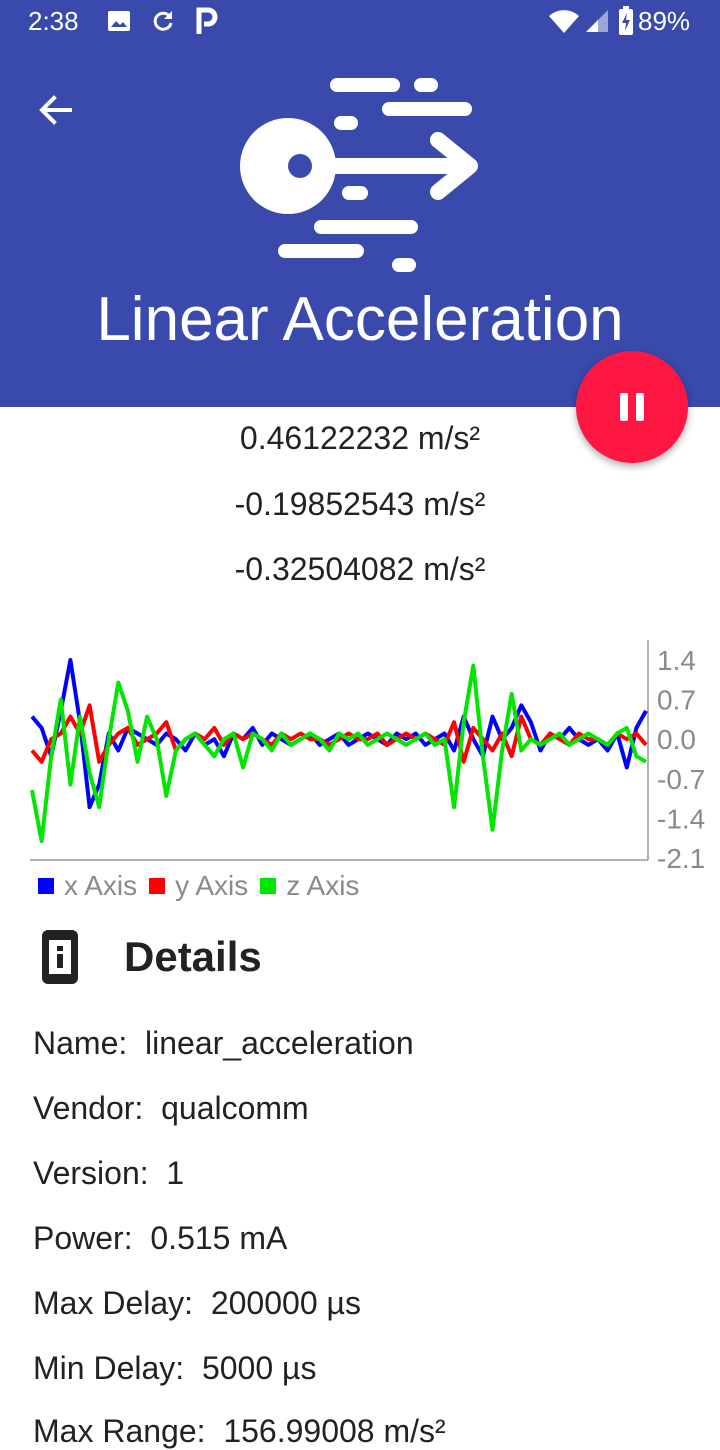  Describe the element at coordinates (681, 858) in the screenshot. I see `y-tick-label: -2.1` at that location.